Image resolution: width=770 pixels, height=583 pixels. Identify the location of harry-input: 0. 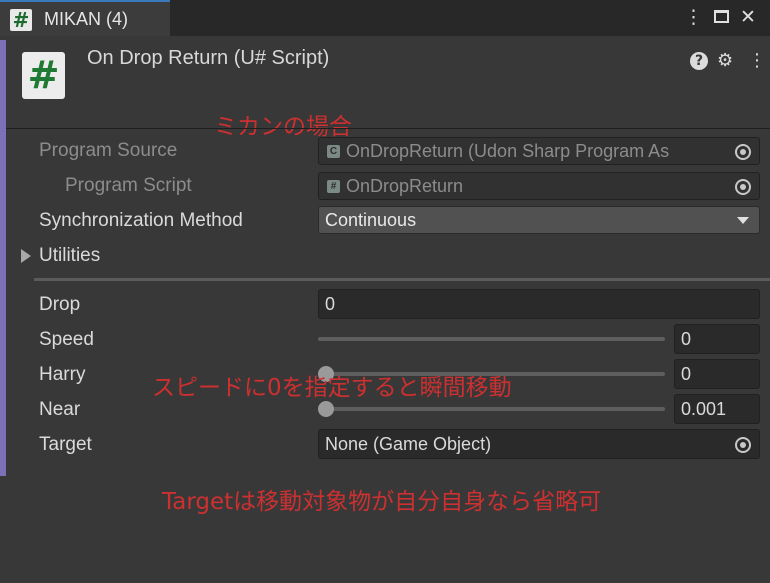
(717, 374).